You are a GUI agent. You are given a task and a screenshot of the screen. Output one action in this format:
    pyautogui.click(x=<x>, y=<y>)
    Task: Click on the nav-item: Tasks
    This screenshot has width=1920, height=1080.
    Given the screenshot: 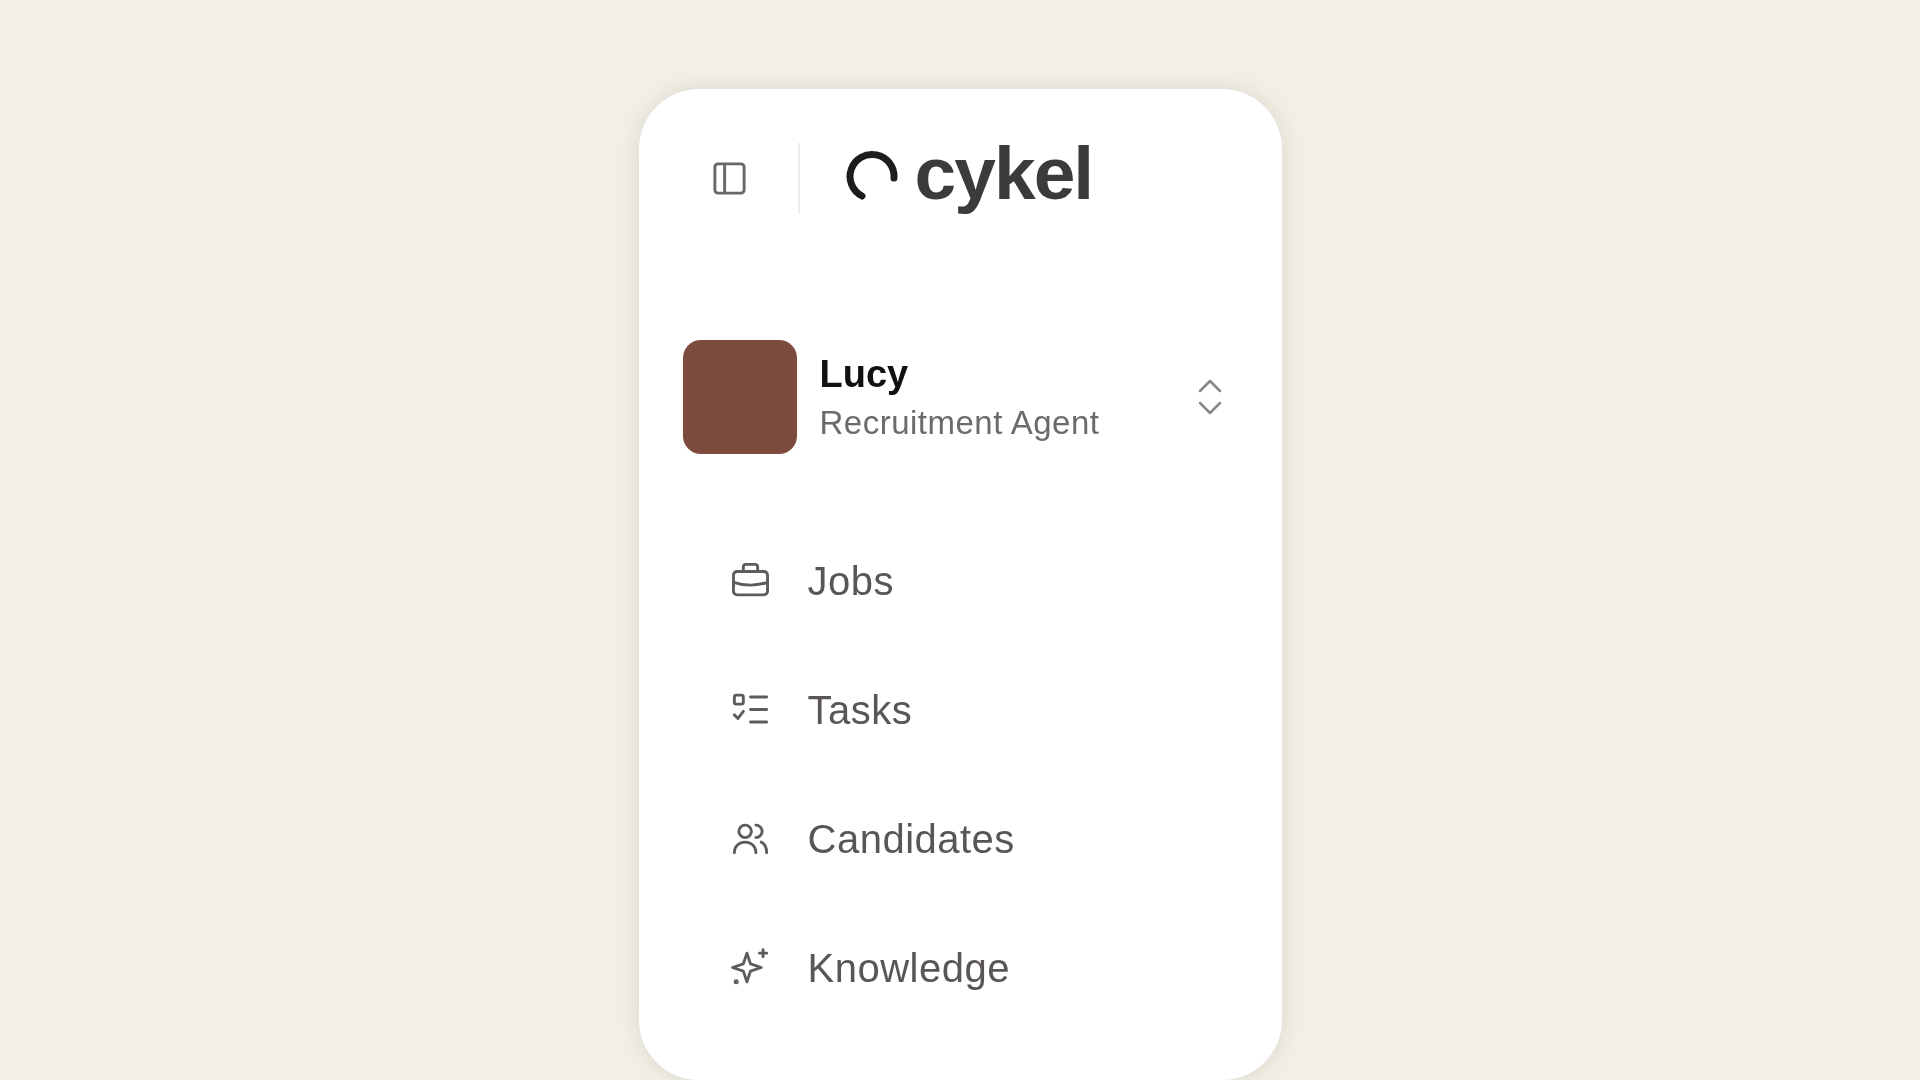 What is the action you would take?
    pyautogui.click(x=960, y=709)
    